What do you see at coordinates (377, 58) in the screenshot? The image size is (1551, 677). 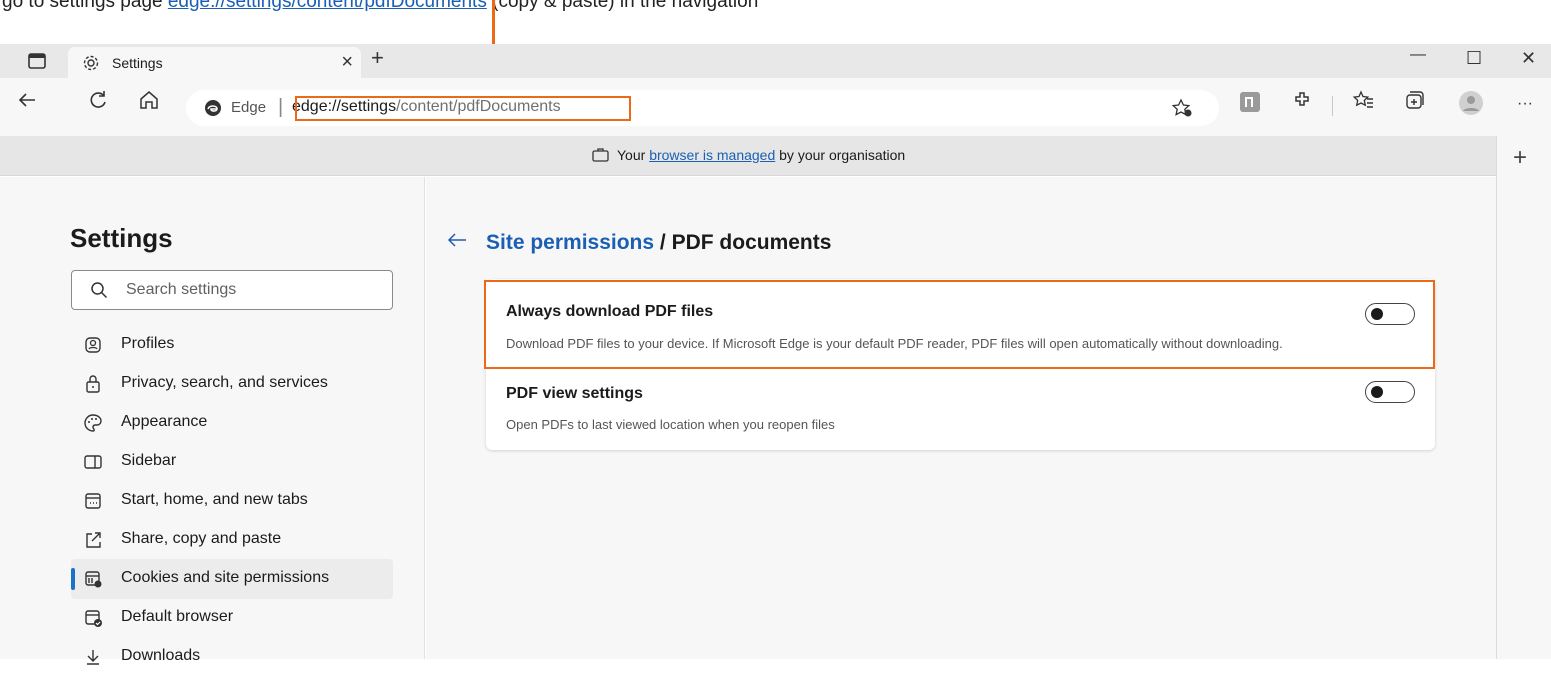 I see `new-tab-button: +` at bounding box center [377, 58].